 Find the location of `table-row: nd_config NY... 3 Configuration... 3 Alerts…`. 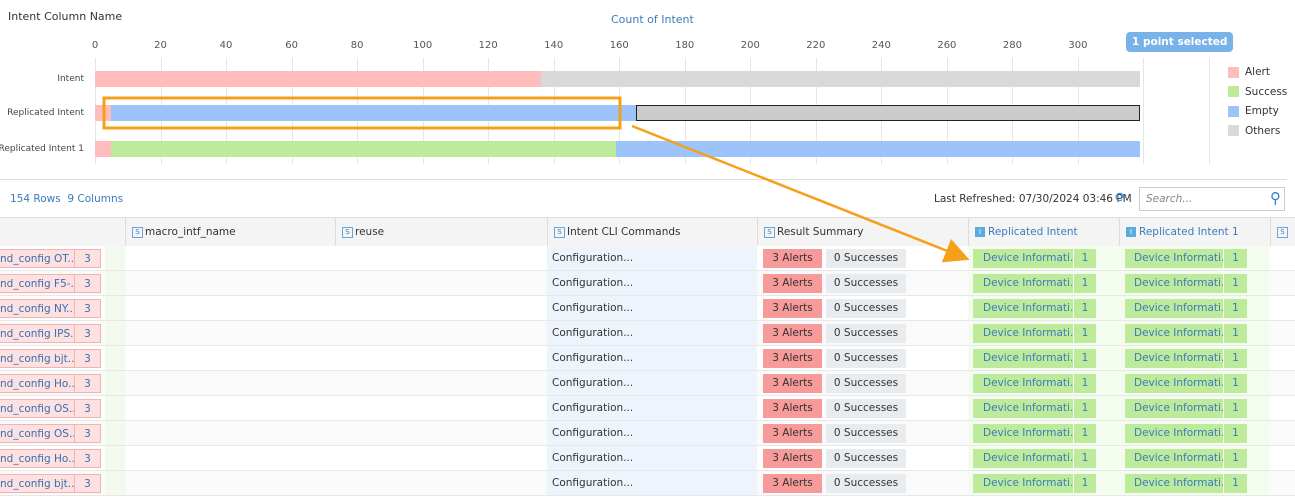

table-row: nd_config NY... 3 Configuration... 3 Alerts… is located at coordinates (647, 308).